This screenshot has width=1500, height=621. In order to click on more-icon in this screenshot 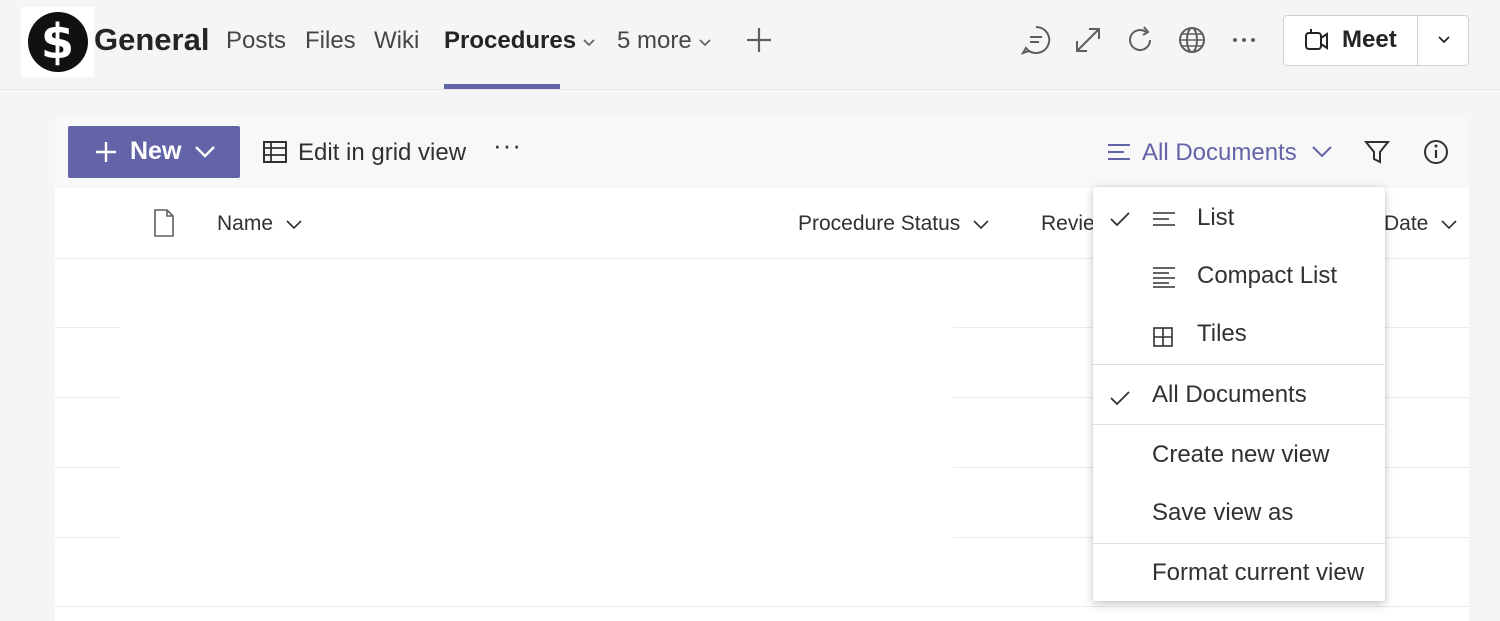, I will do `click(1244, 40)`.